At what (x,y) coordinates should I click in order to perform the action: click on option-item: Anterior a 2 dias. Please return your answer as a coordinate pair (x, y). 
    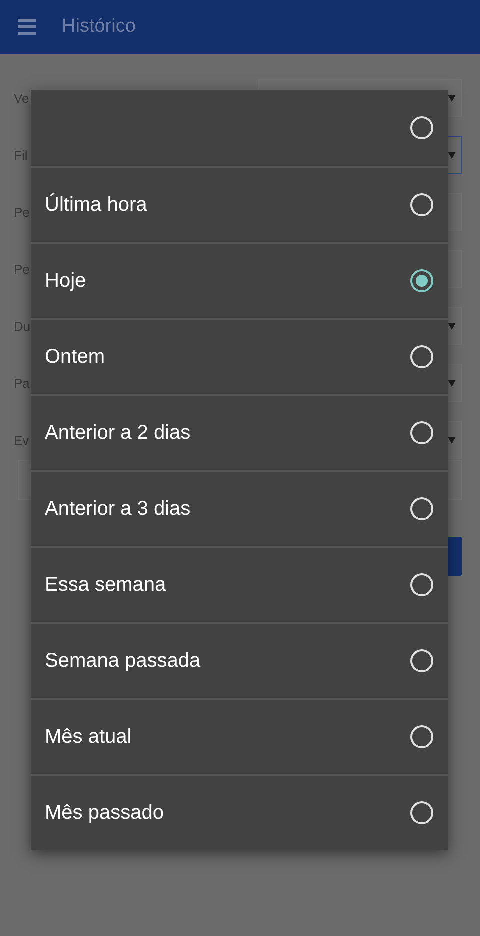
    Looking at the image, I should click on (239, 432).